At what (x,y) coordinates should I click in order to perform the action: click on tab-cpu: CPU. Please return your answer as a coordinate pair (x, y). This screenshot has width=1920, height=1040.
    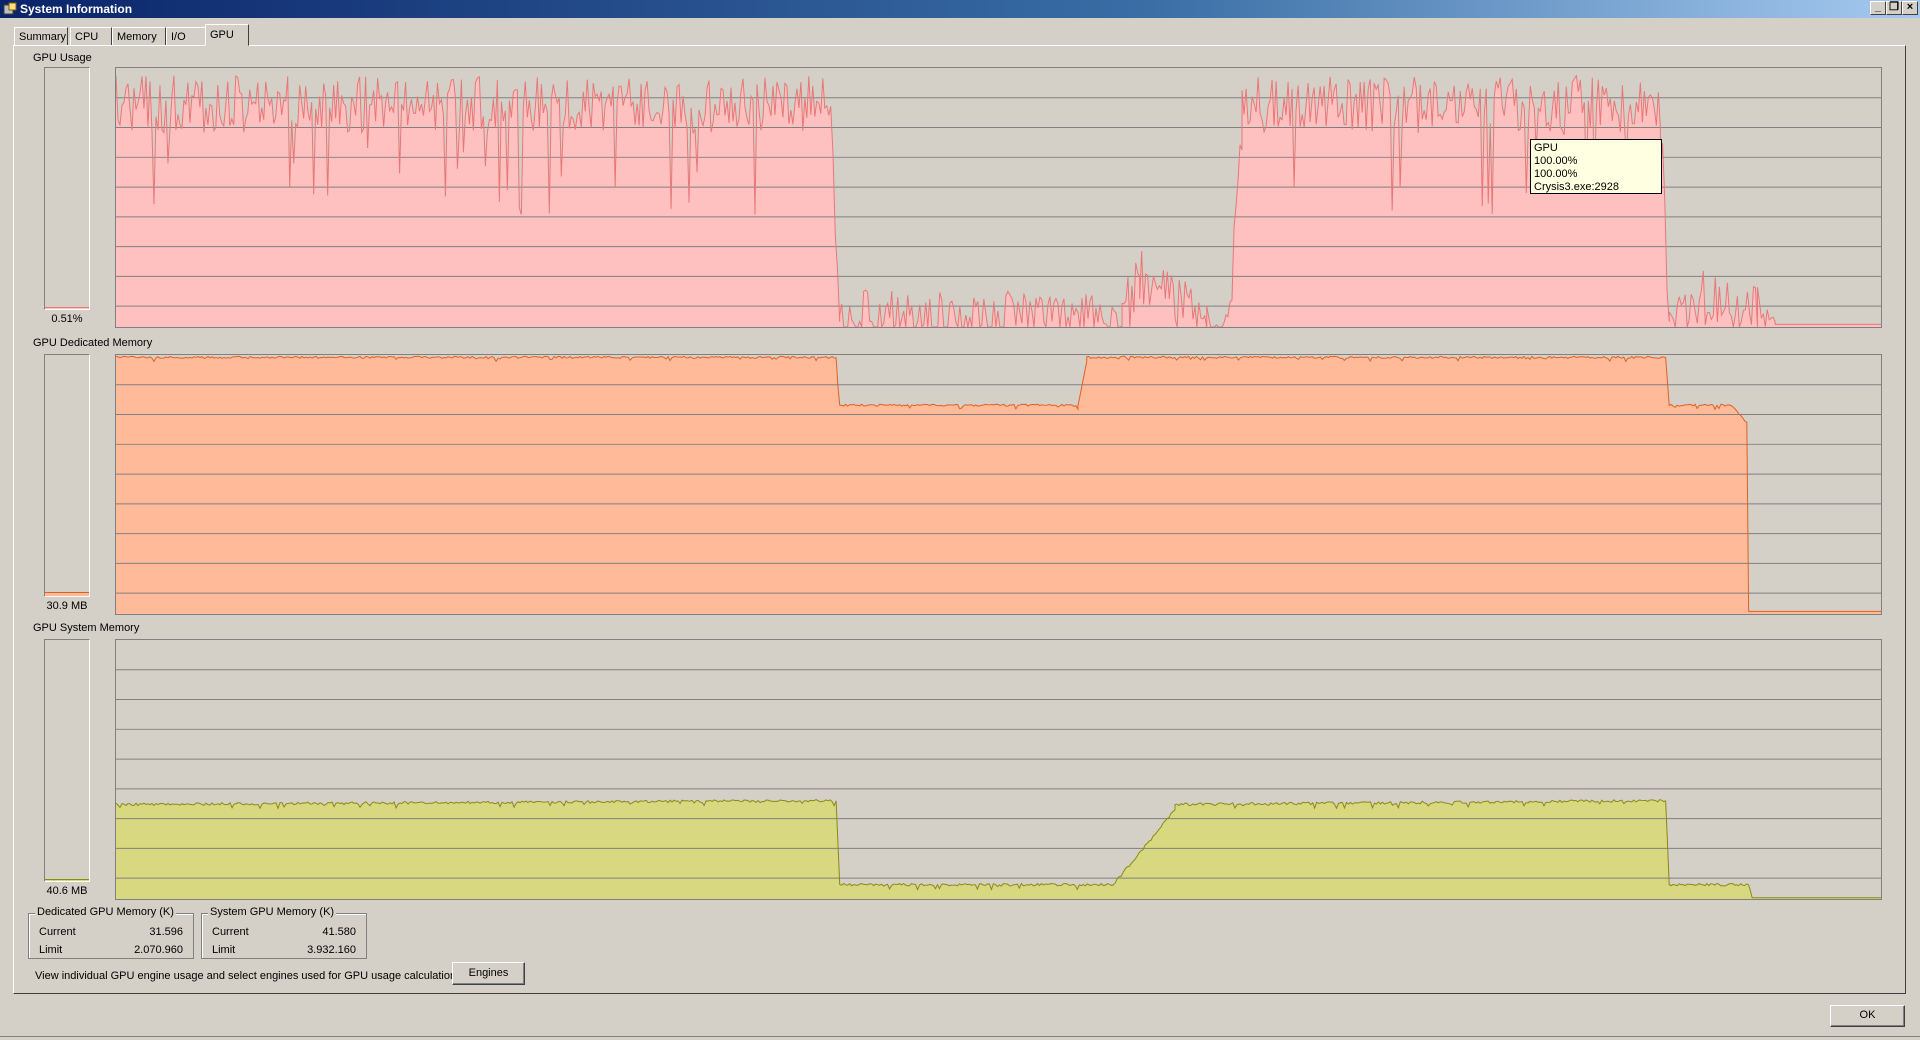
    Looking at the image, I should click on (91, 36).